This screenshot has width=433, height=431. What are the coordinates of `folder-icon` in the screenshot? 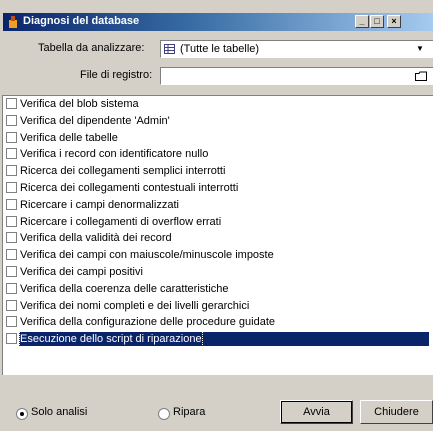 It's located at (421, 76).